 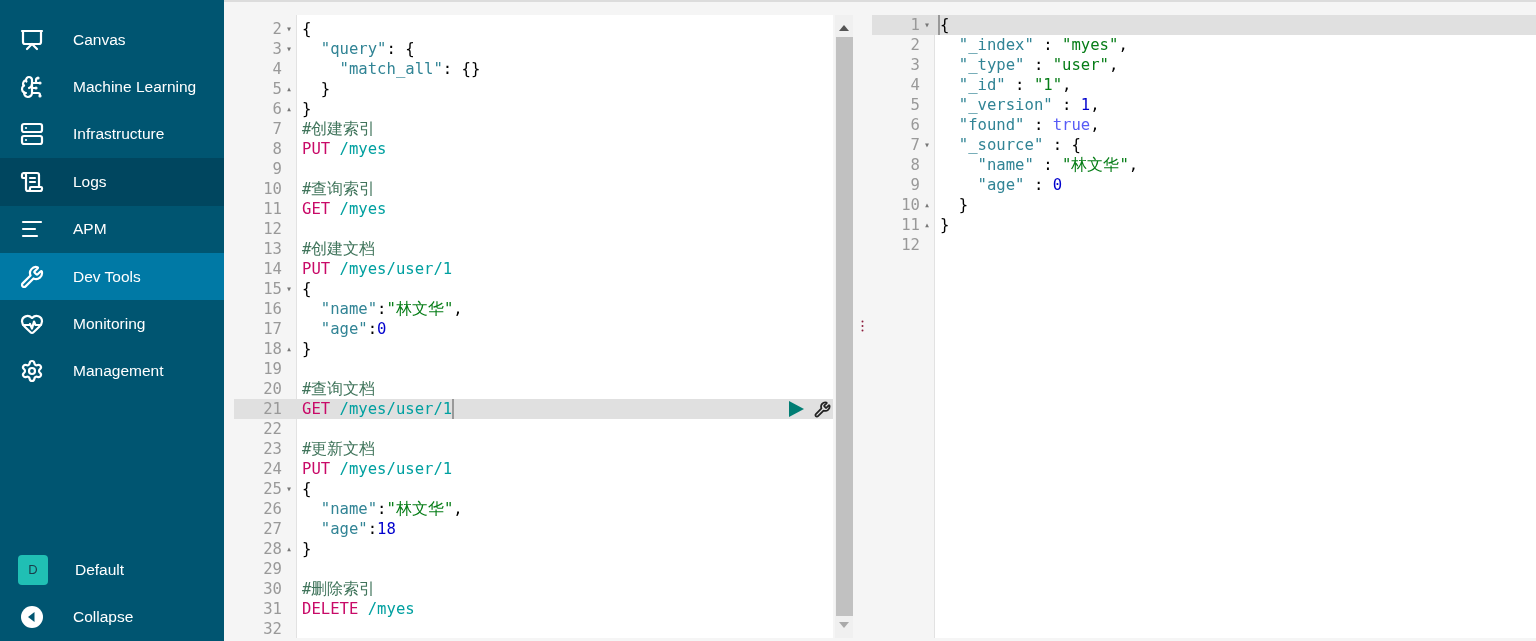 What do you see at coordinates (339, 129) in the screenshot?
I see `code-line: #创建索引` at bounding box center [339, 129].